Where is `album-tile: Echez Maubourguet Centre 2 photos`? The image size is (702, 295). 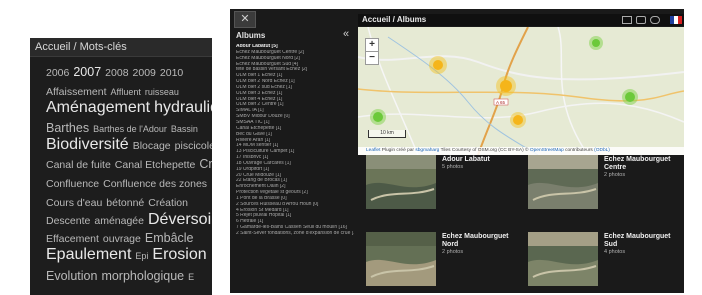 album-tile: Echez Maubourguet Centre 2 photos is located at coordinates (606, 182).